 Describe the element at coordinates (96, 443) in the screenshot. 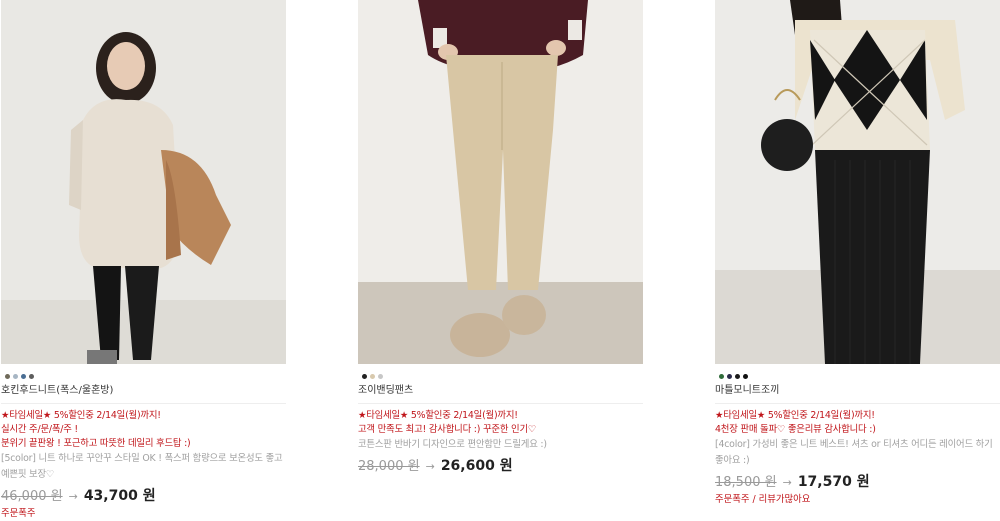

I see `promo-line: 분위기 끝판왕 ! 포근하고 따뜻한 데일리 후드탑 :)` at that location.